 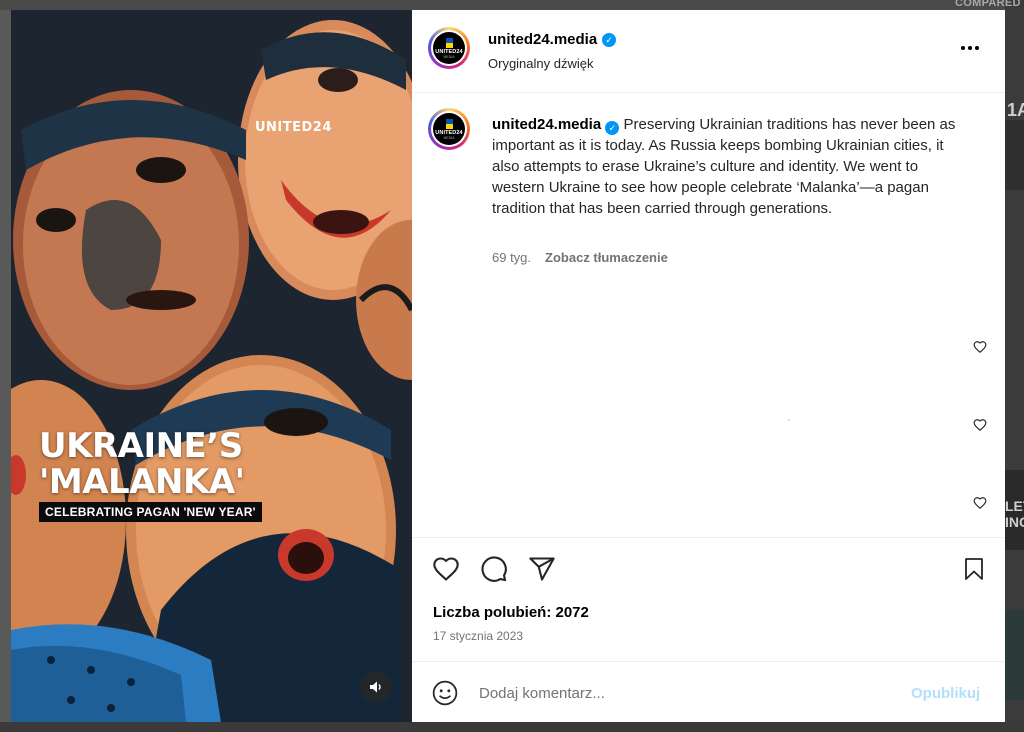 I want to click on post-date: 17 stycznia 2023, so click(x=478, y=636).